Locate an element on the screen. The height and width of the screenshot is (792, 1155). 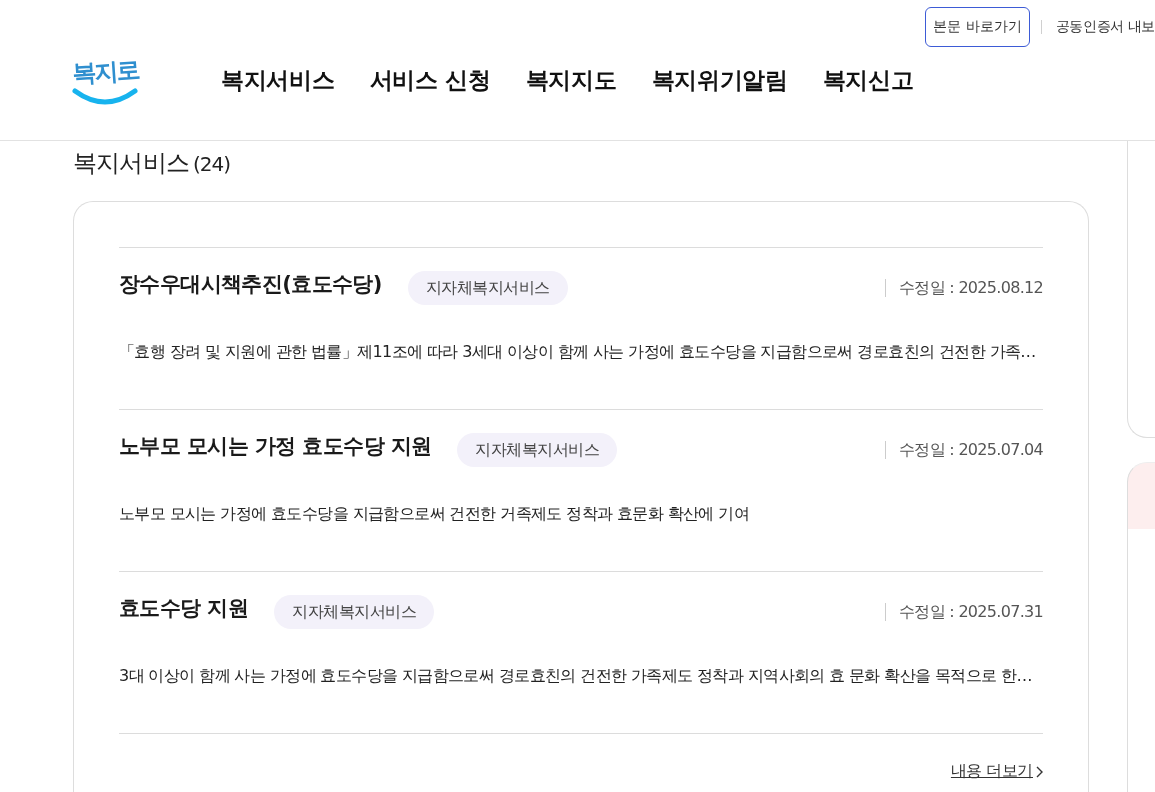
skip-to-content-link: 본문 바로가기 is located at coordinates (977, 27).